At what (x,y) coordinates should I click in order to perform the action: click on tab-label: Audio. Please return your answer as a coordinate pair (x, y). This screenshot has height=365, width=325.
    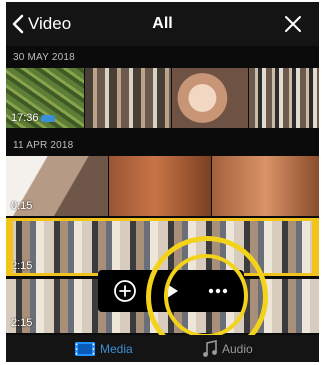
    Looking at the image, I should click on (237, 348).